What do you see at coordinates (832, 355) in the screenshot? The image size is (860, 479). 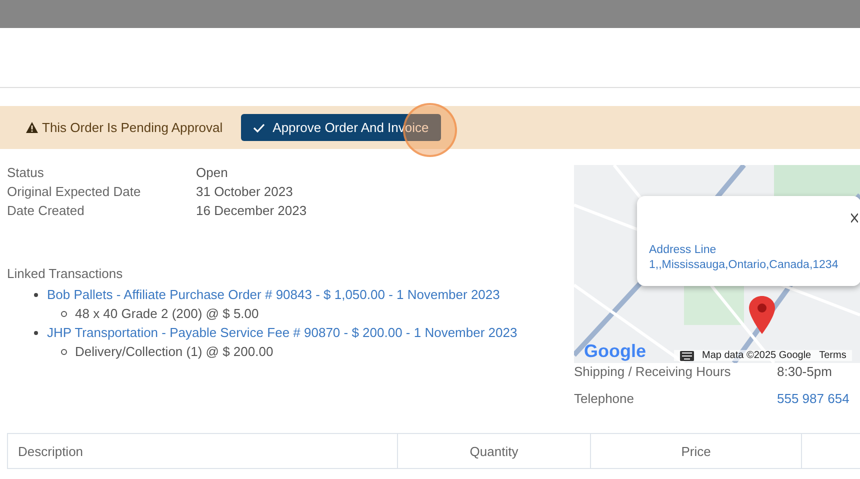 I see `terms-link: Terms` at bounding box center [832, 355].